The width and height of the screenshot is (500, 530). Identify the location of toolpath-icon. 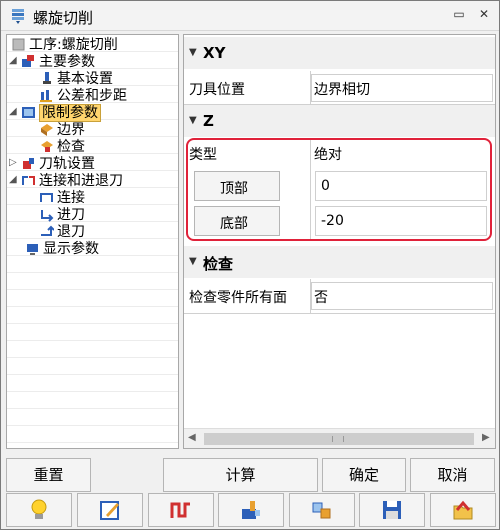
(180, 510).